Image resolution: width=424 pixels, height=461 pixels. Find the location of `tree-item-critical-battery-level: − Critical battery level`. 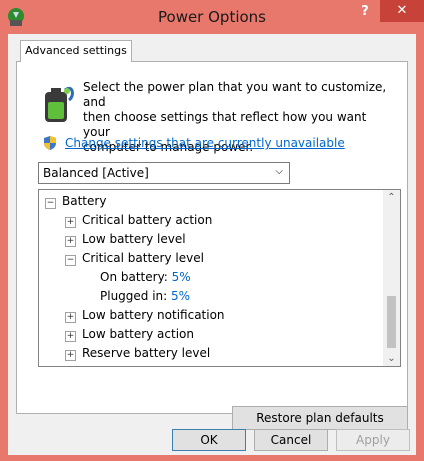

tree-item-critical-battery-level: − Critical battery level is located at coordinates (134, 258).